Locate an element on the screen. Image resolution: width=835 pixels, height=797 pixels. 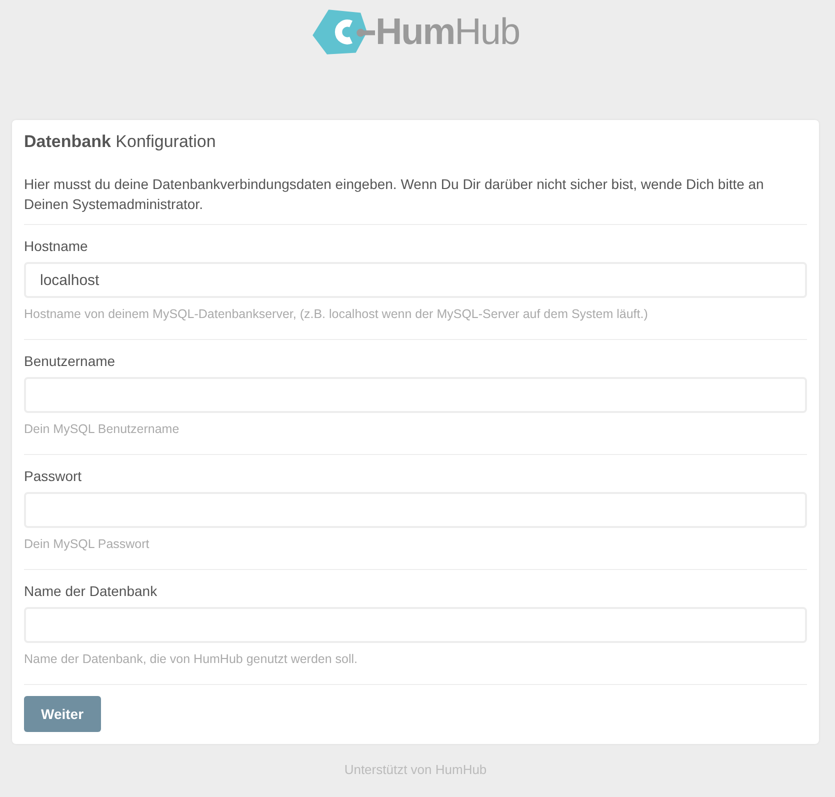
field-label: Hostname is located at coordinates (56, 246).